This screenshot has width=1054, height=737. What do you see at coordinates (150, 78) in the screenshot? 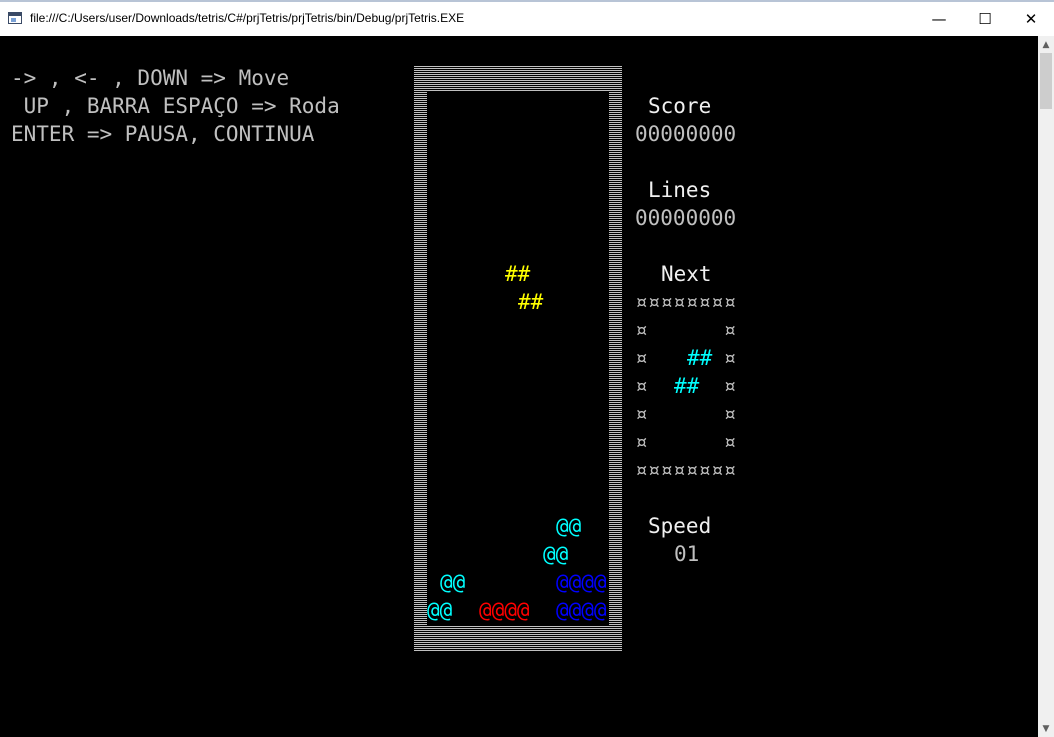
I see `instructions-move: -> , <- , DOWN => Move` at bounding box center [150, 78].